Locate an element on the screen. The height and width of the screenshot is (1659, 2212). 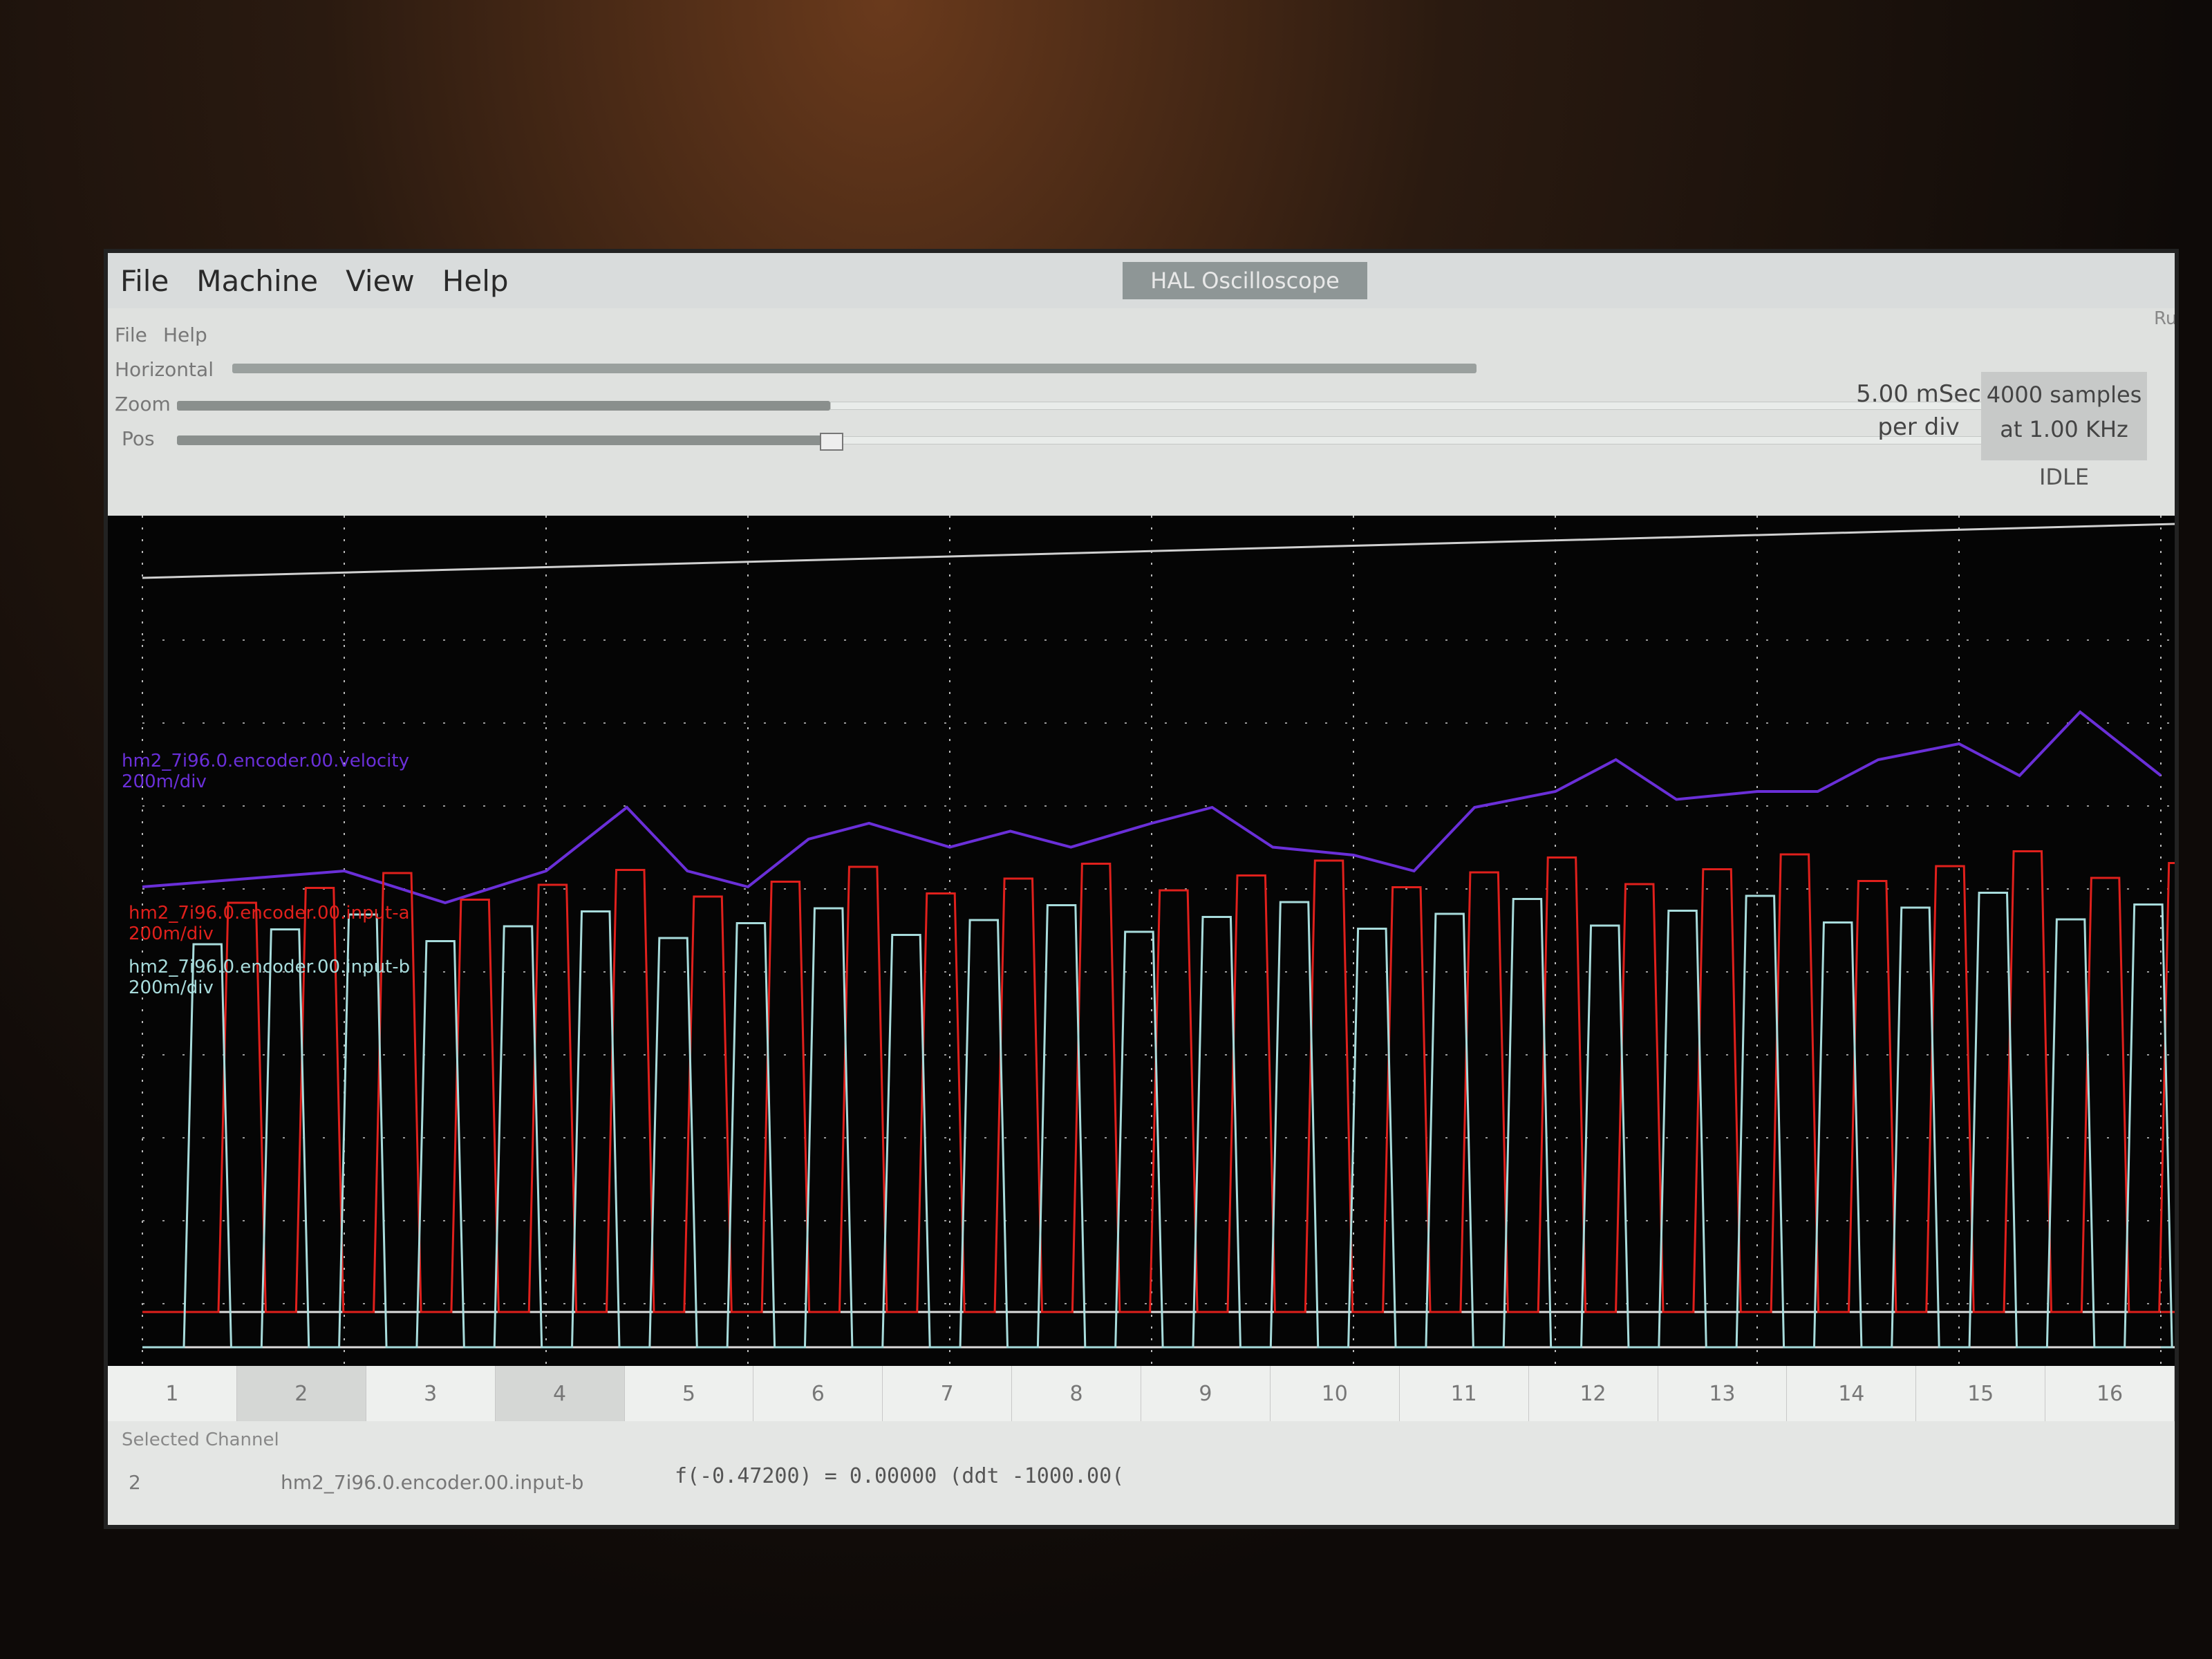
scope-menu-help: Help is located at coordinates (185, 335).